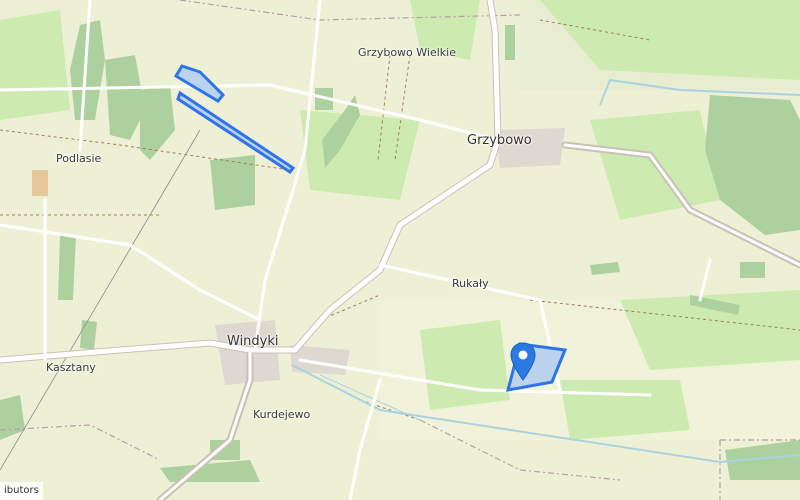 The image size is (800, 500). What do you see at coordinates (40, 183) in the screenshot?
I see `orchard-patch` at bounding box center [40, 183].